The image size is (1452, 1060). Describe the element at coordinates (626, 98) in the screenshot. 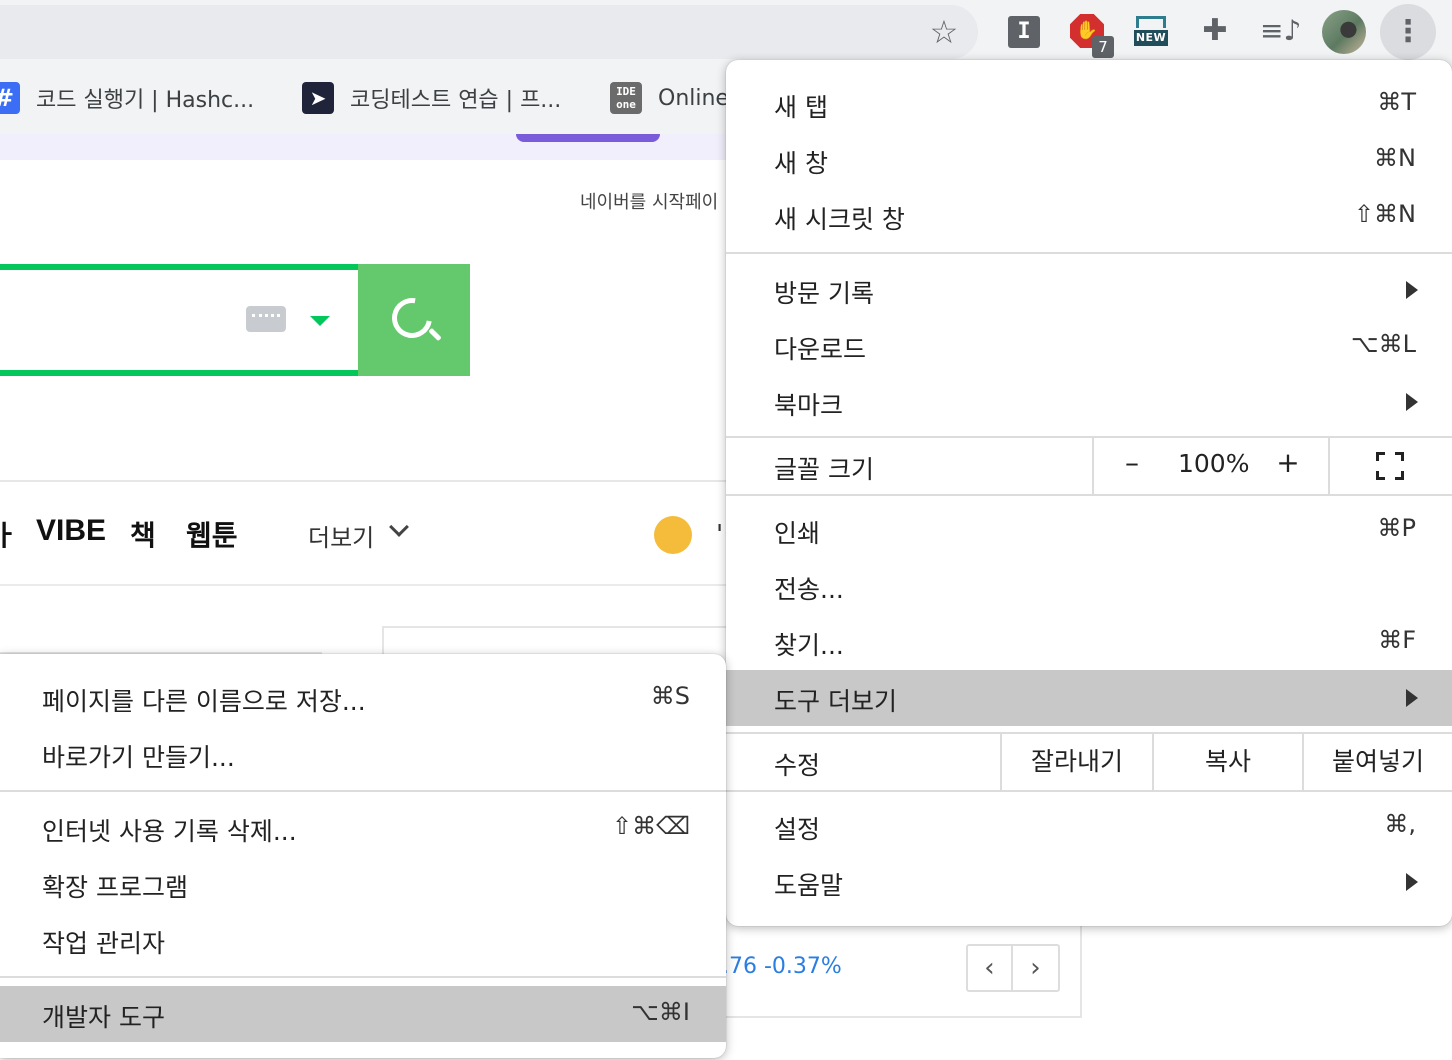

I see `ideone-icon: IDE one` at that location.